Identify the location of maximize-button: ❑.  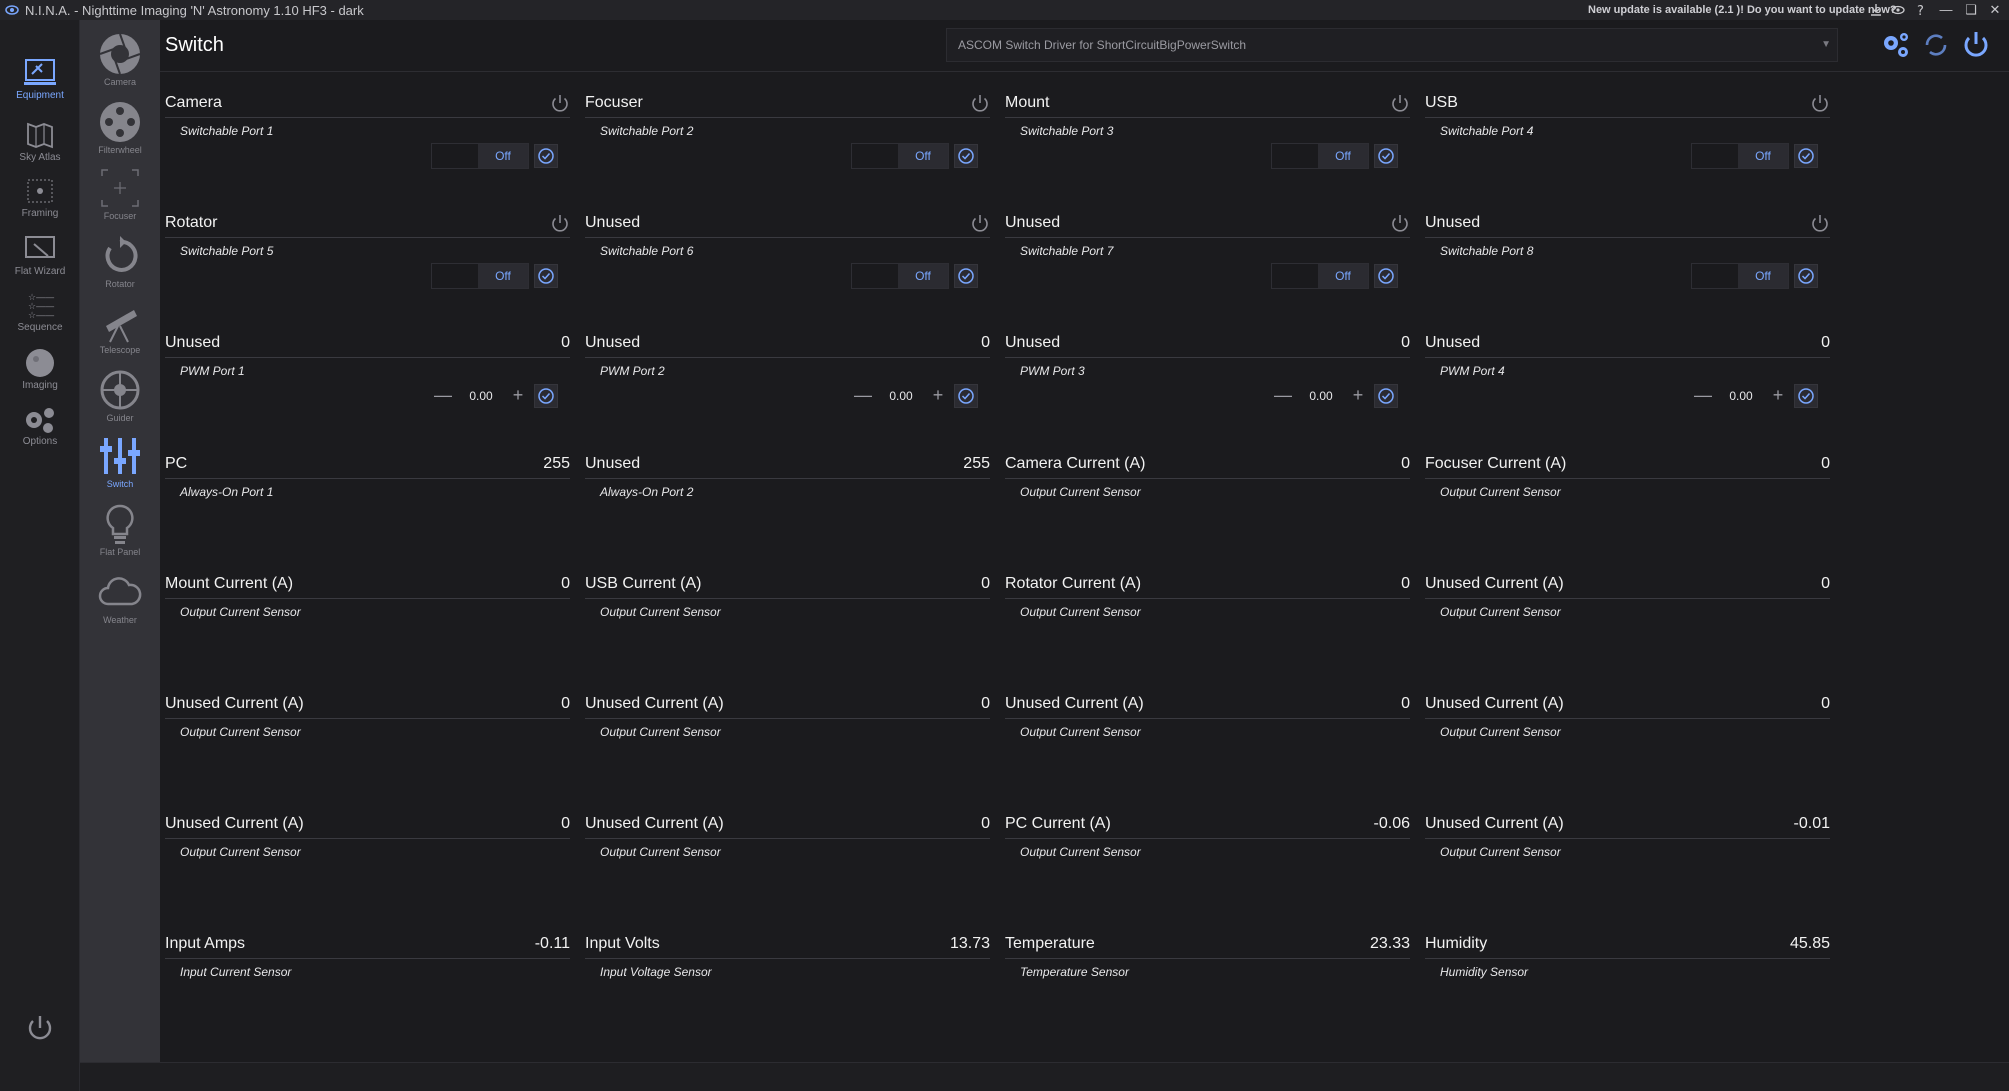
(1971, 10).